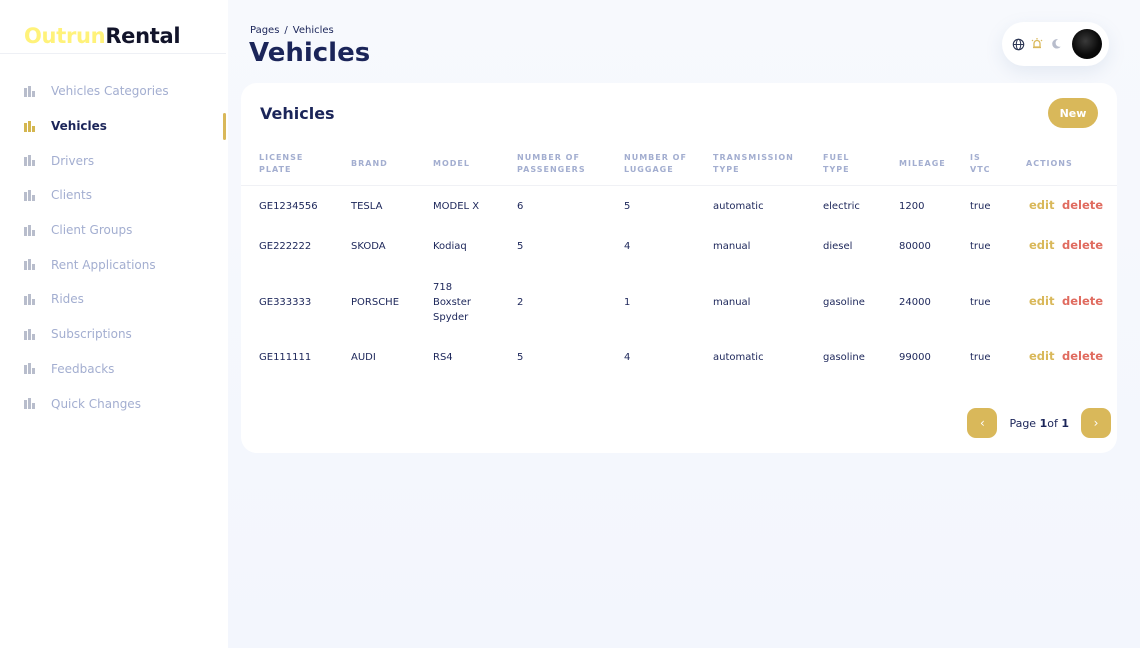 The image size is (1140, 648). Describe the element at coordinates (982, 423) in the screenshot. I see `prev-page-button: ‹` at that location.